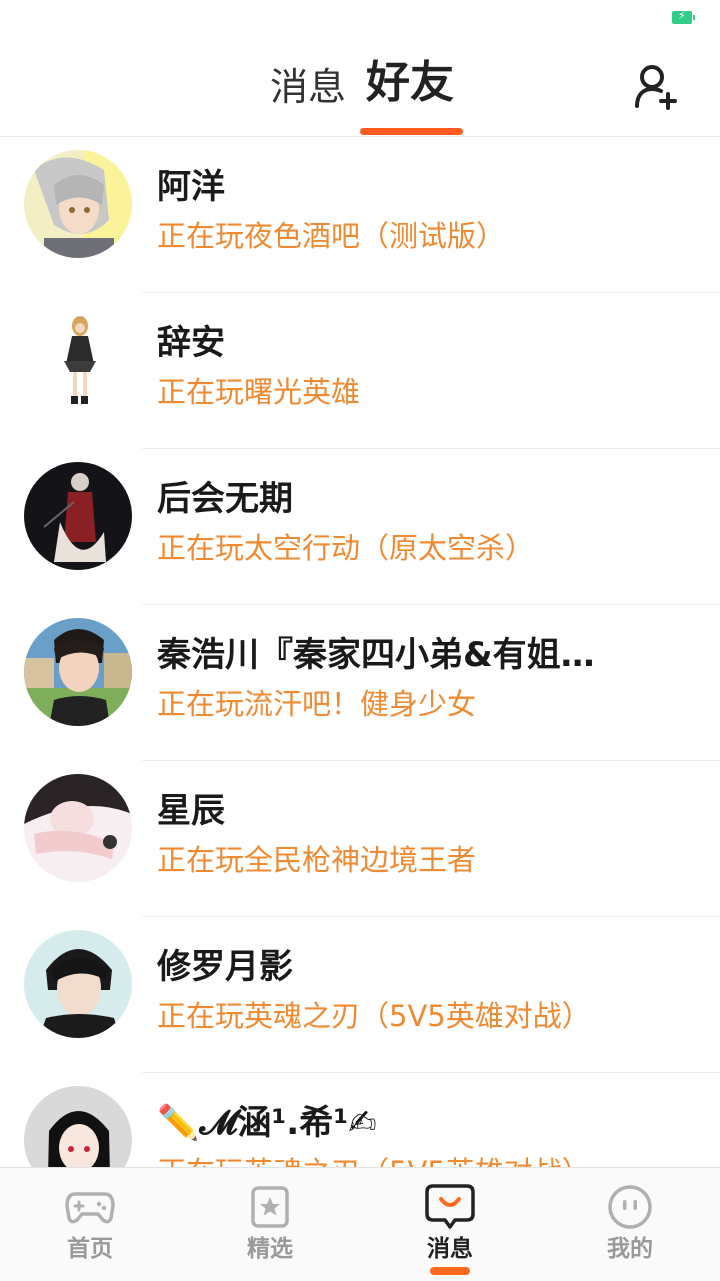 The height and width of the screenshot is (1281, 720). I want to click on battery-icon: ⚡, so click(683, 16).